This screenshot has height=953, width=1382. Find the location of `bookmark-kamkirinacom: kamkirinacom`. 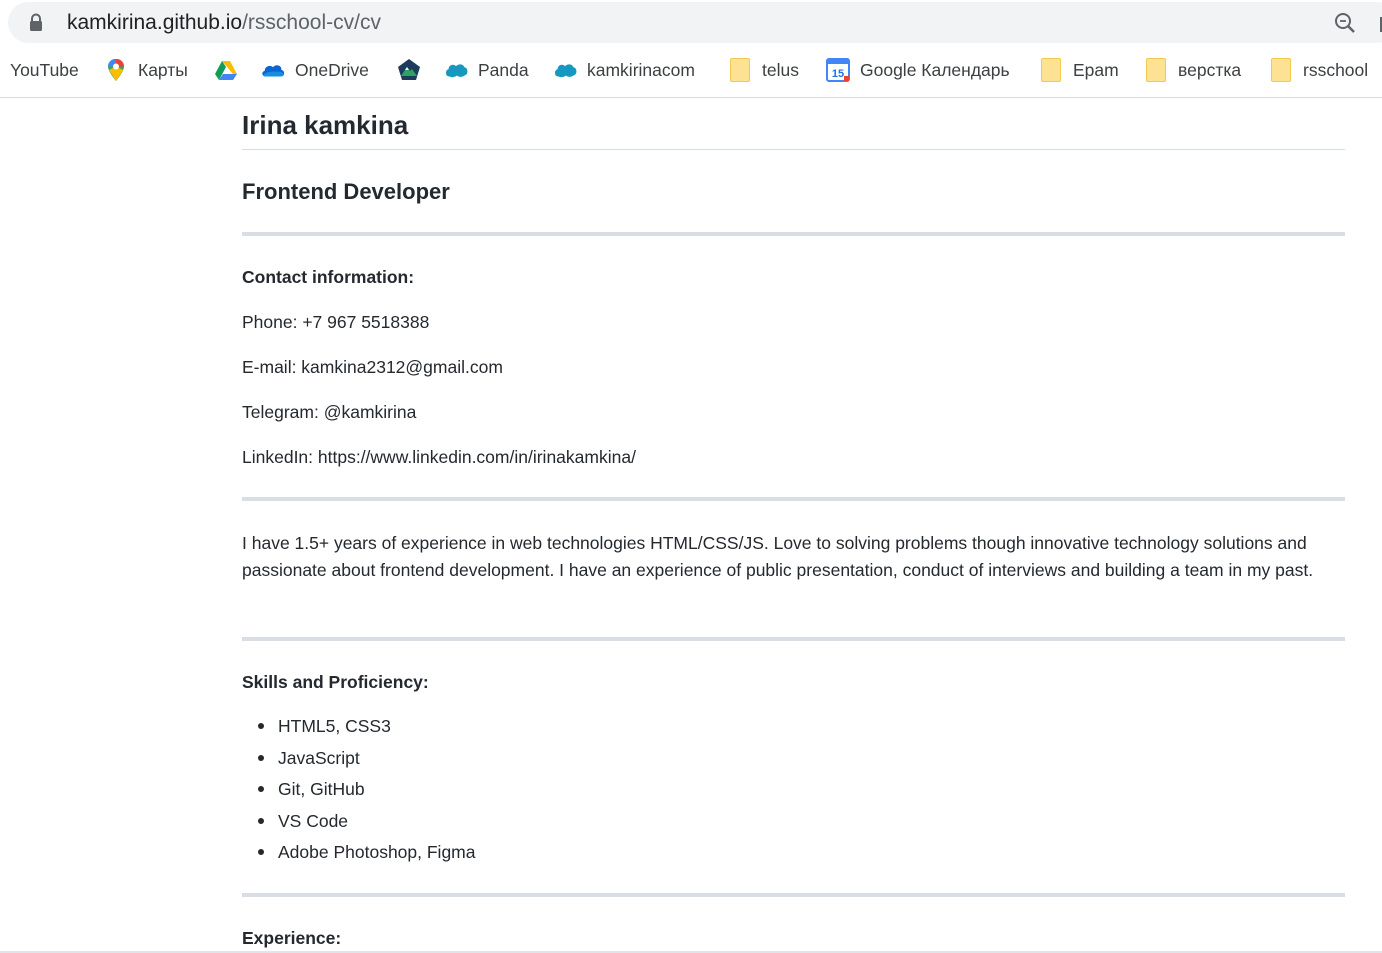

bookmark-kamkirinacom: kamkirinacom is located at coordinates (624, 70).